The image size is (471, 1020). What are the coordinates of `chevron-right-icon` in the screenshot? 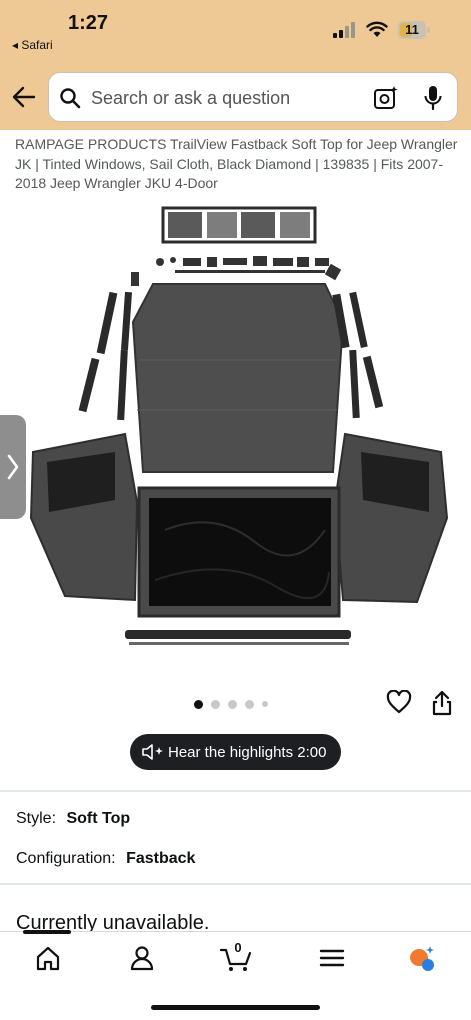 It's located at (13, 467).